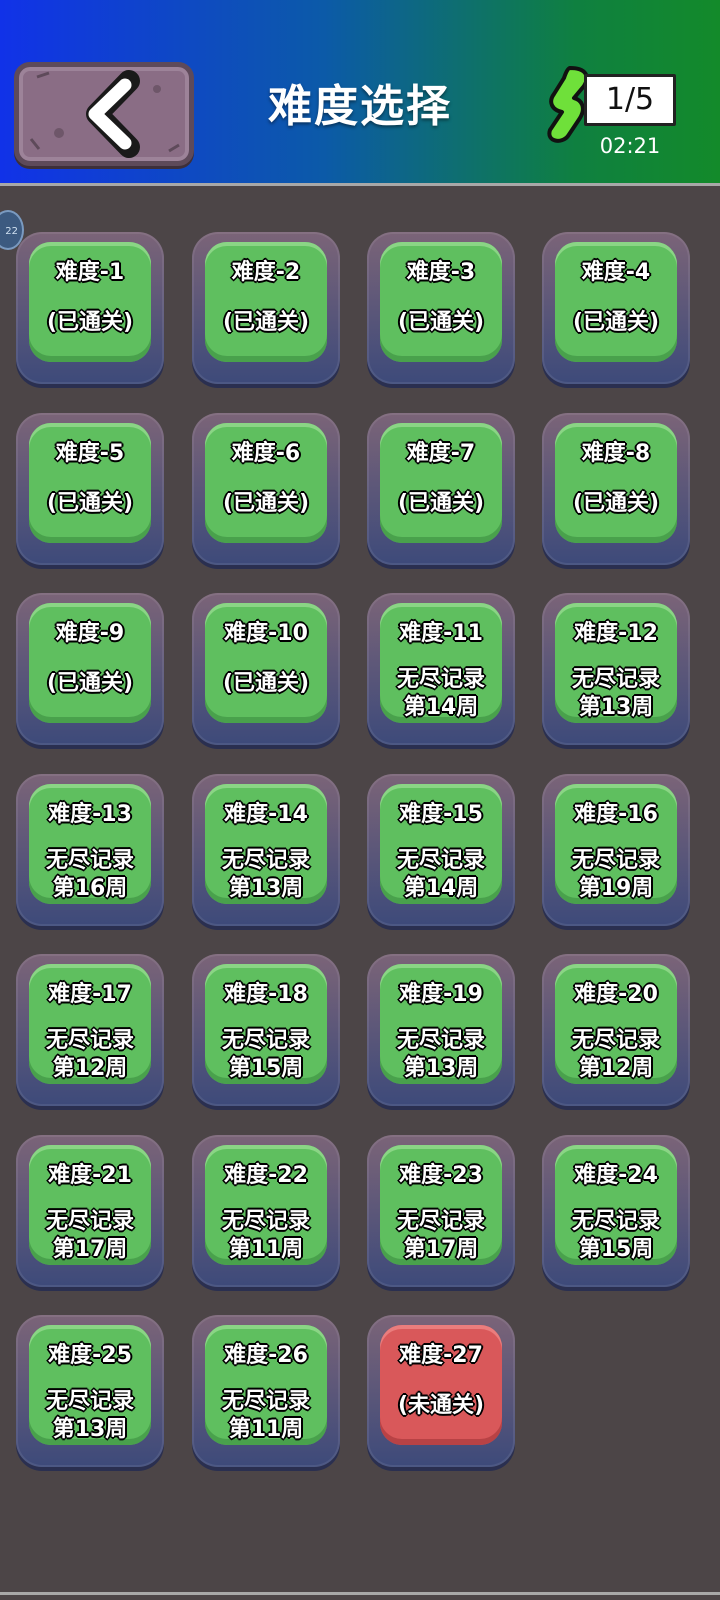 This screenshot has width=720, height=1600. Describe the element at coordinates (90, 308) in the screenshot. I see `level-tile: 难度-1 (已通关)` at that location.